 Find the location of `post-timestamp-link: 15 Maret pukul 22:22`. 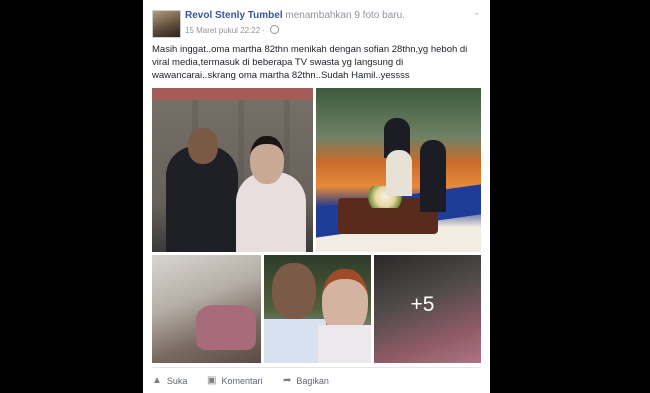

post-timestamp-link: 15 Maret pukul 22:22 is located at coordinates (222, 30).